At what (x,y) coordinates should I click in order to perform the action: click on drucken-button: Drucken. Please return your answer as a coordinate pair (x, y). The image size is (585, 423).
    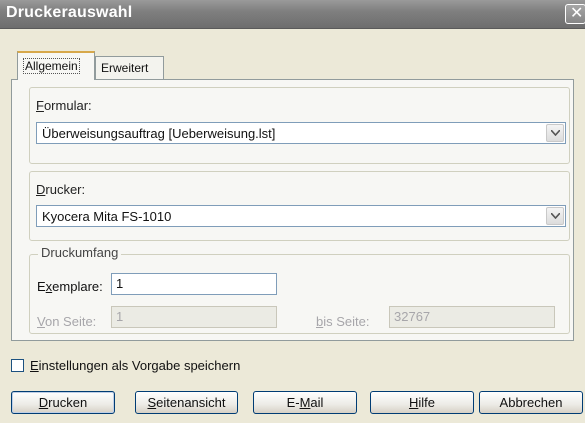
    Looking at the image, I should click on (63, 402).